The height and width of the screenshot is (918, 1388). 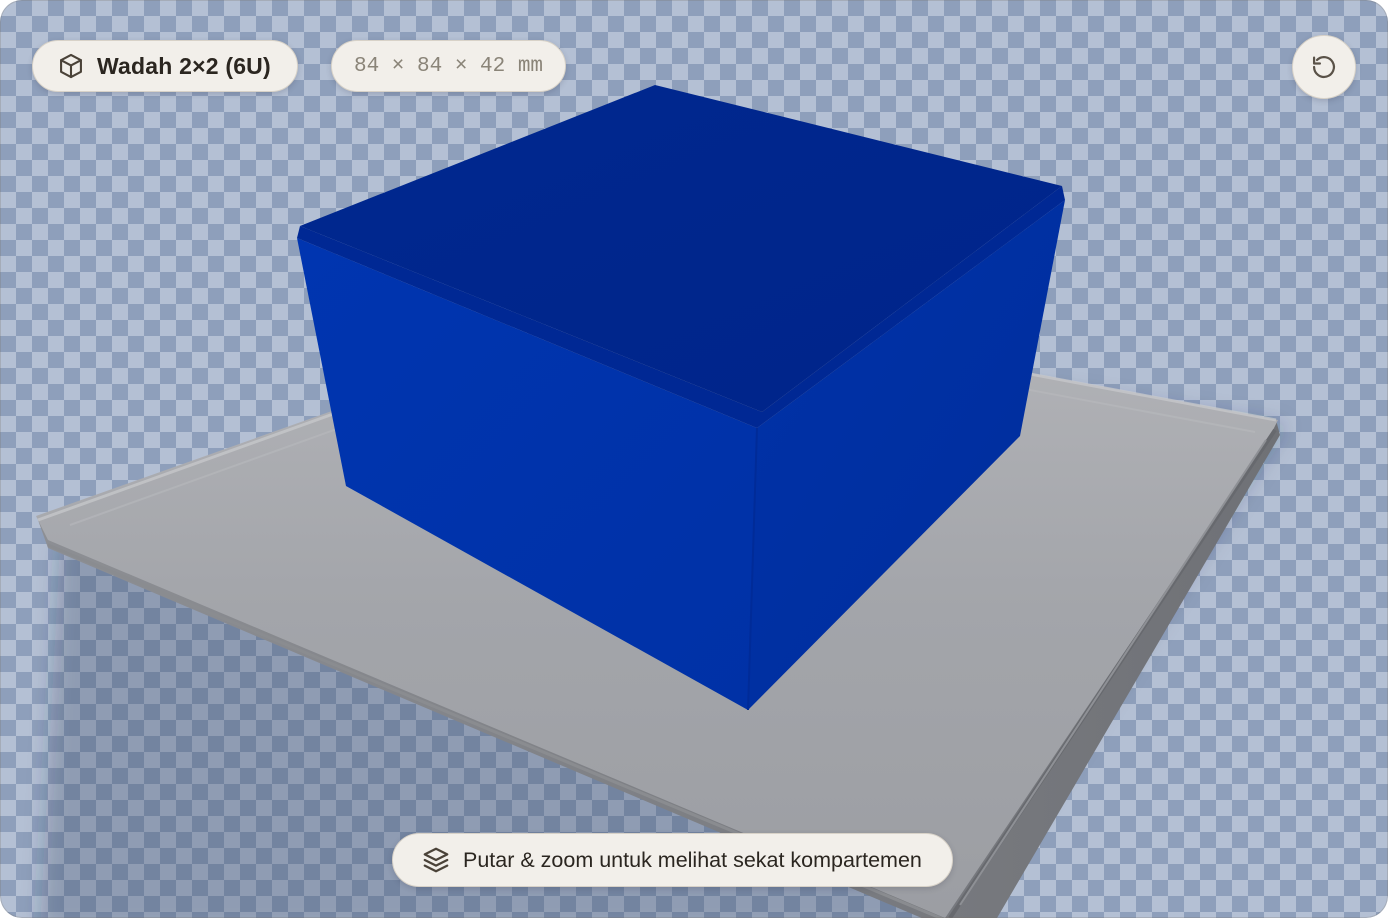 I want to click on model-title-badge: Wadah 2×2 (6U), so click(x=165, y=66).